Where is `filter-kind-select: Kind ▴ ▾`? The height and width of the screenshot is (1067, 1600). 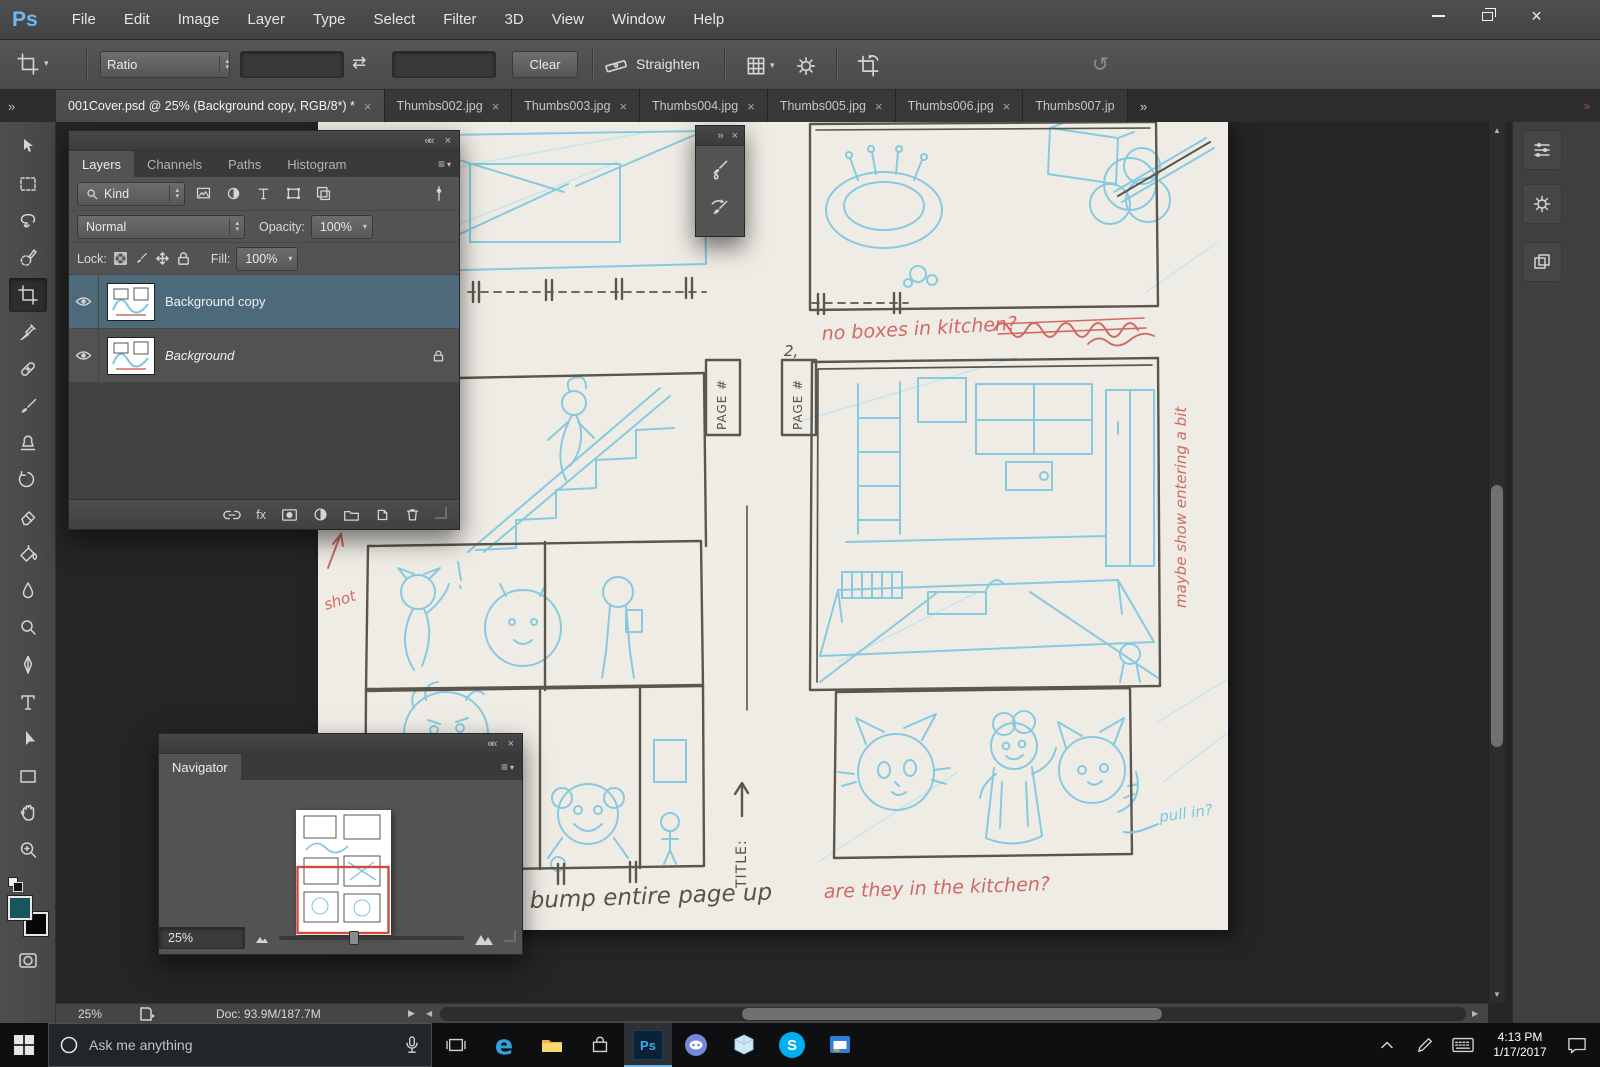
filter-kind-select: Kind ▴ ▾ is located at coordinates (131, 193).